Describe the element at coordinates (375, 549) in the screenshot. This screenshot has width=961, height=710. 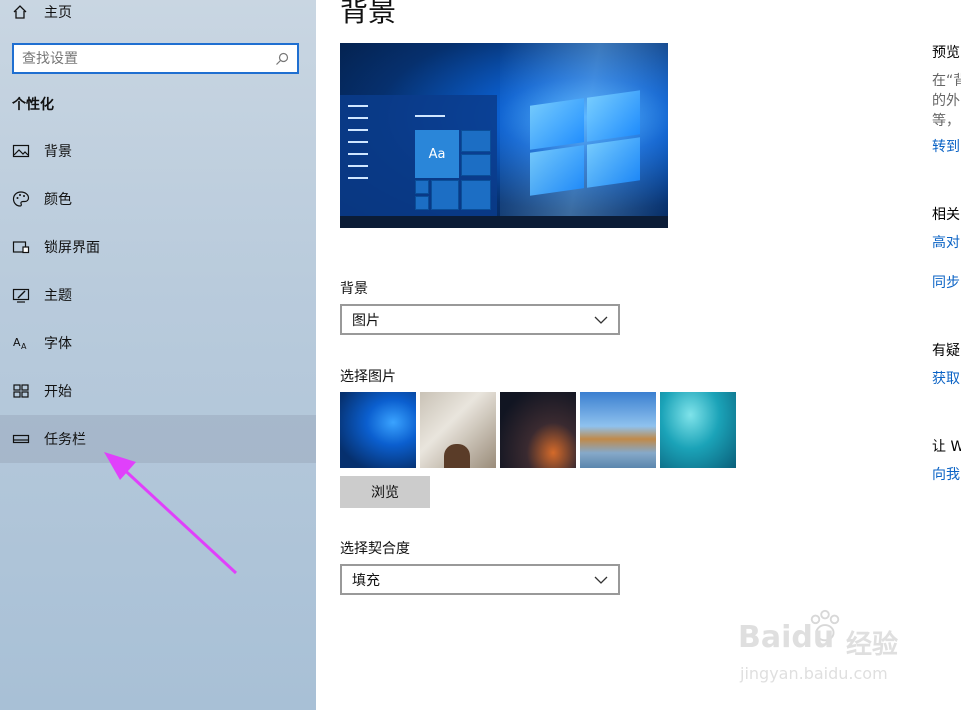
I see `fit-label: 选择契合度` at that location.